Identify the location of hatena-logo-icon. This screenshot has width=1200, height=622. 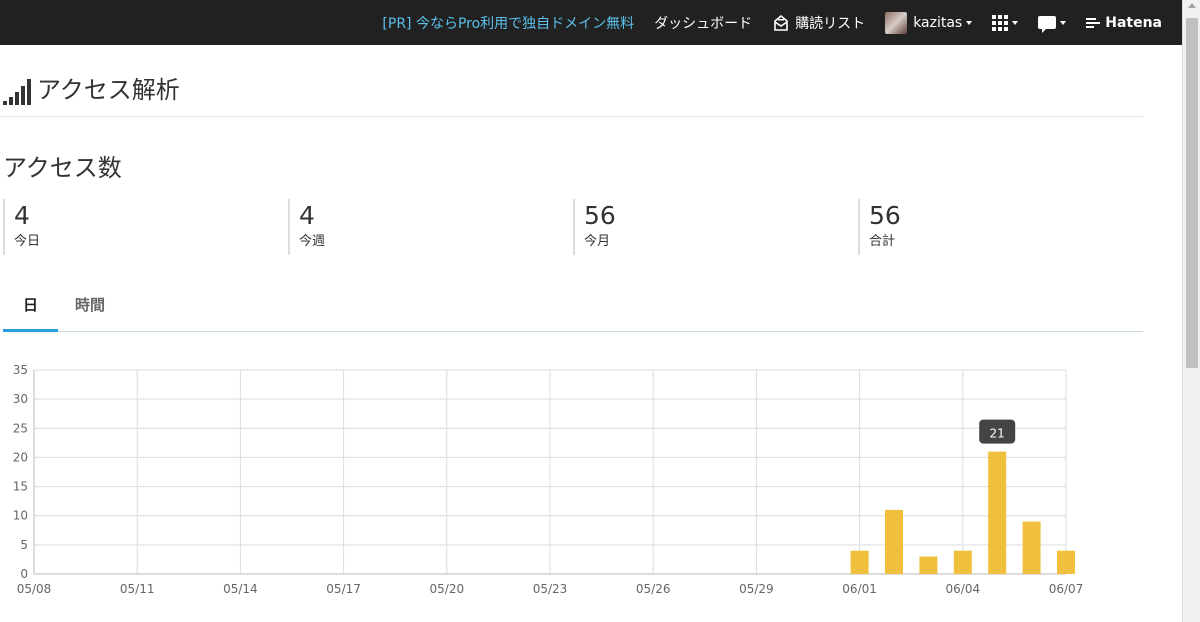
(1093, 22).